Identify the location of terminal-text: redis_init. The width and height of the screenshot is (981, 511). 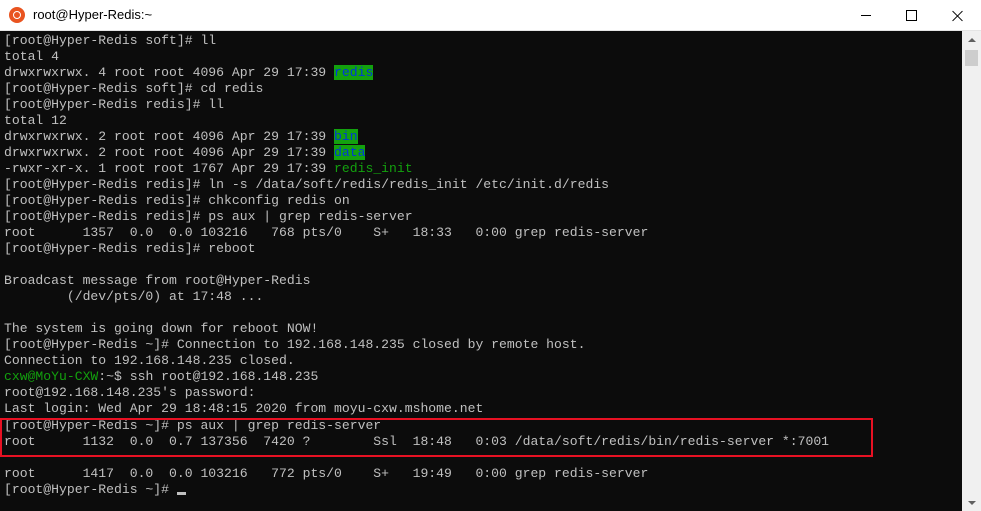
(373, 168).